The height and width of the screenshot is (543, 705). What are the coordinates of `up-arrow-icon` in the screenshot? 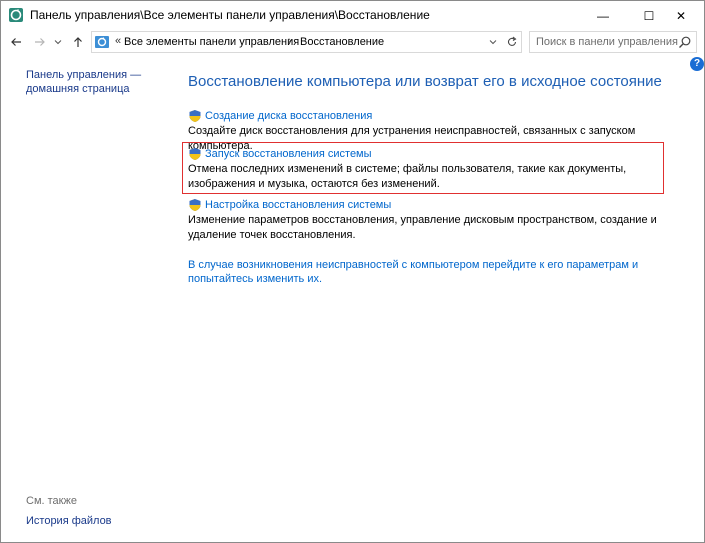 It's located at (78, 42).